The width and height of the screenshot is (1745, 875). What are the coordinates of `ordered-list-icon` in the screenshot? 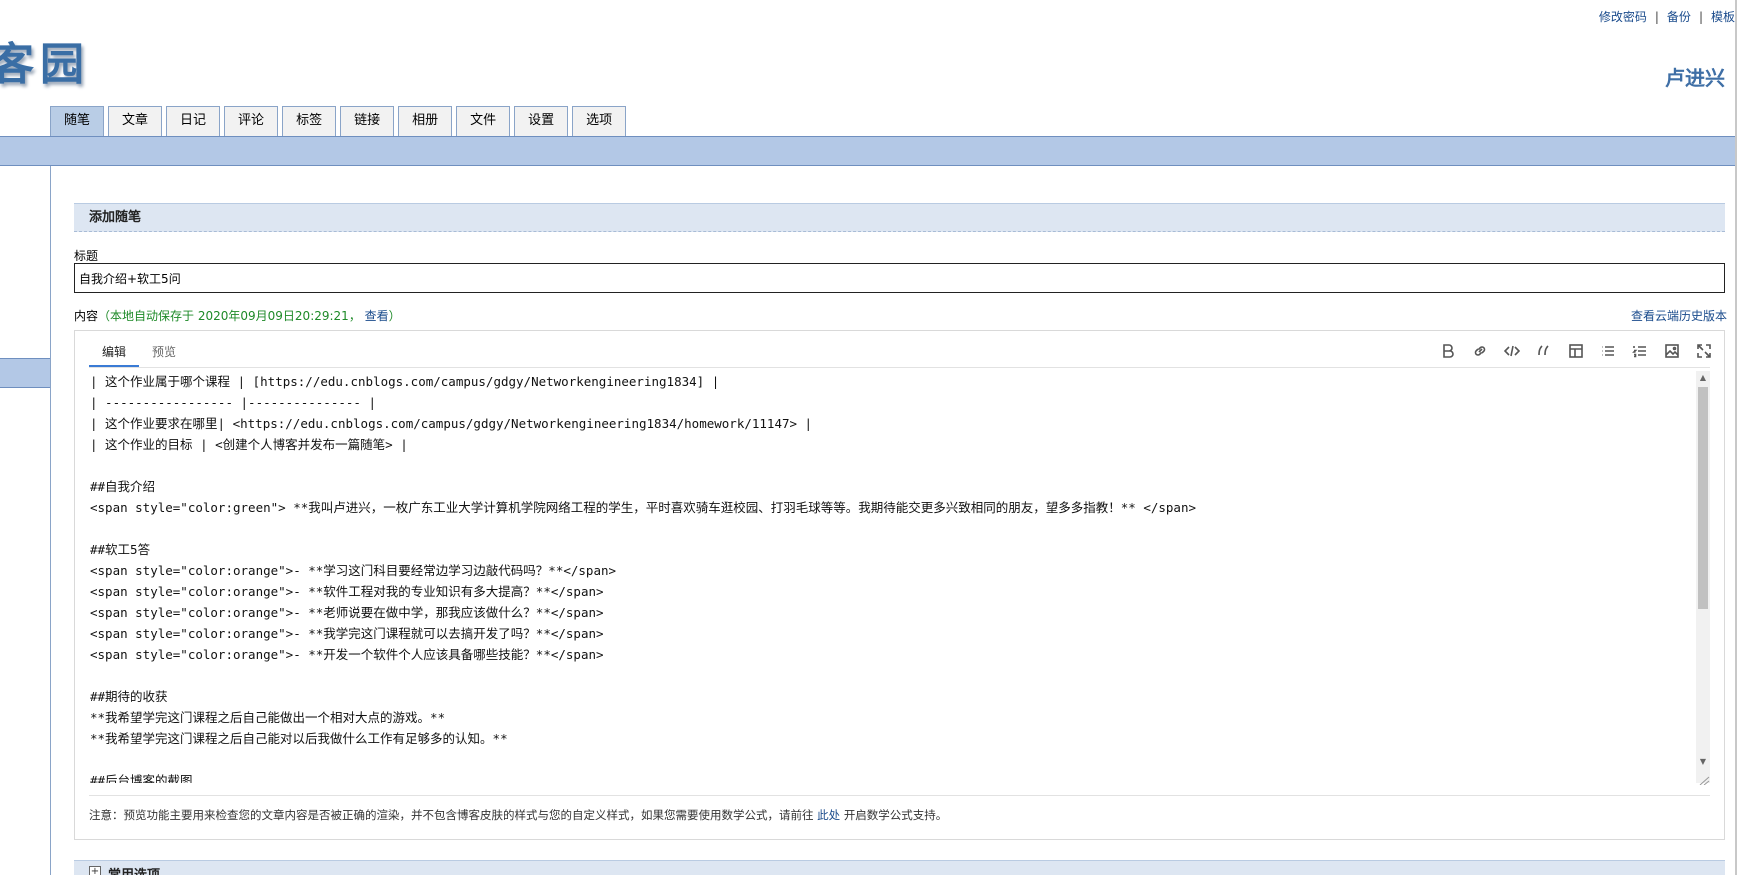 It's located at (1639, 351).